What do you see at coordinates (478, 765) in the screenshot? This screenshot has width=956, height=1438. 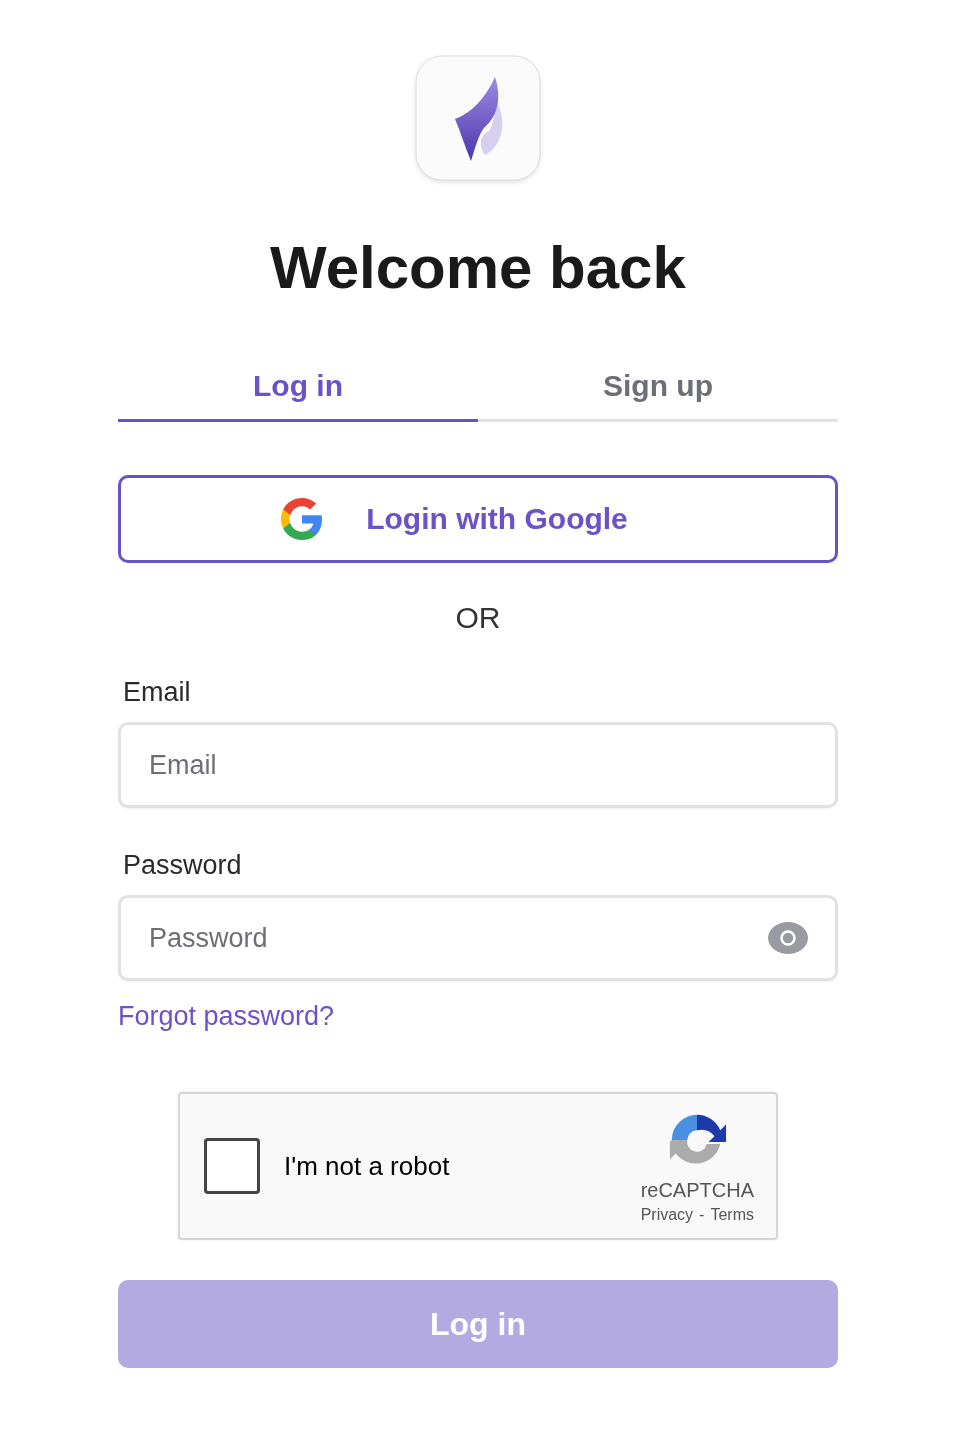 I see `email-field: Email` at bounding box center [478, 765].